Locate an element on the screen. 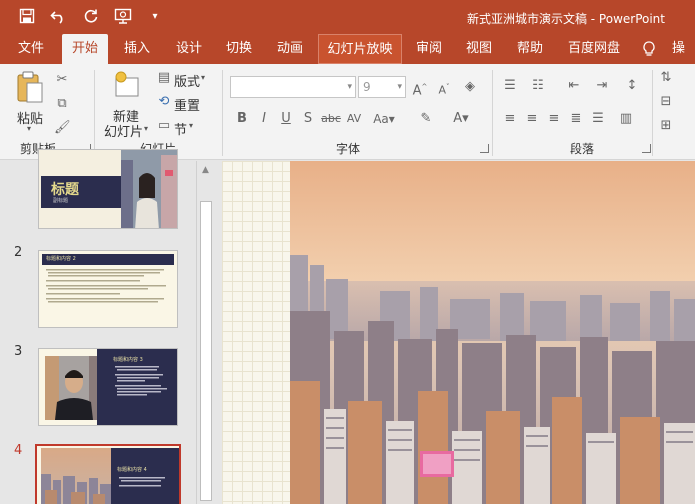 This screenshot has height=504, width=695. shadow-icon: S is located at coordinates (308, 119).